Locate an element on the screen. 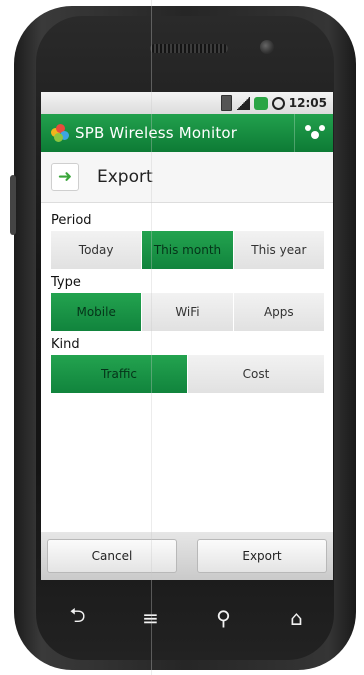 This screenshot has width=364, height=675. period-this-month: This month is located at coordinates (188, 250).